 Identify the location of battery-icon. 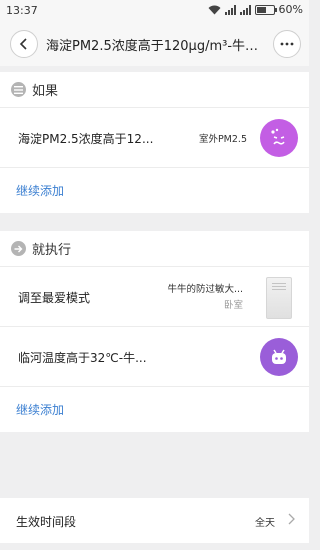
(265, 9).